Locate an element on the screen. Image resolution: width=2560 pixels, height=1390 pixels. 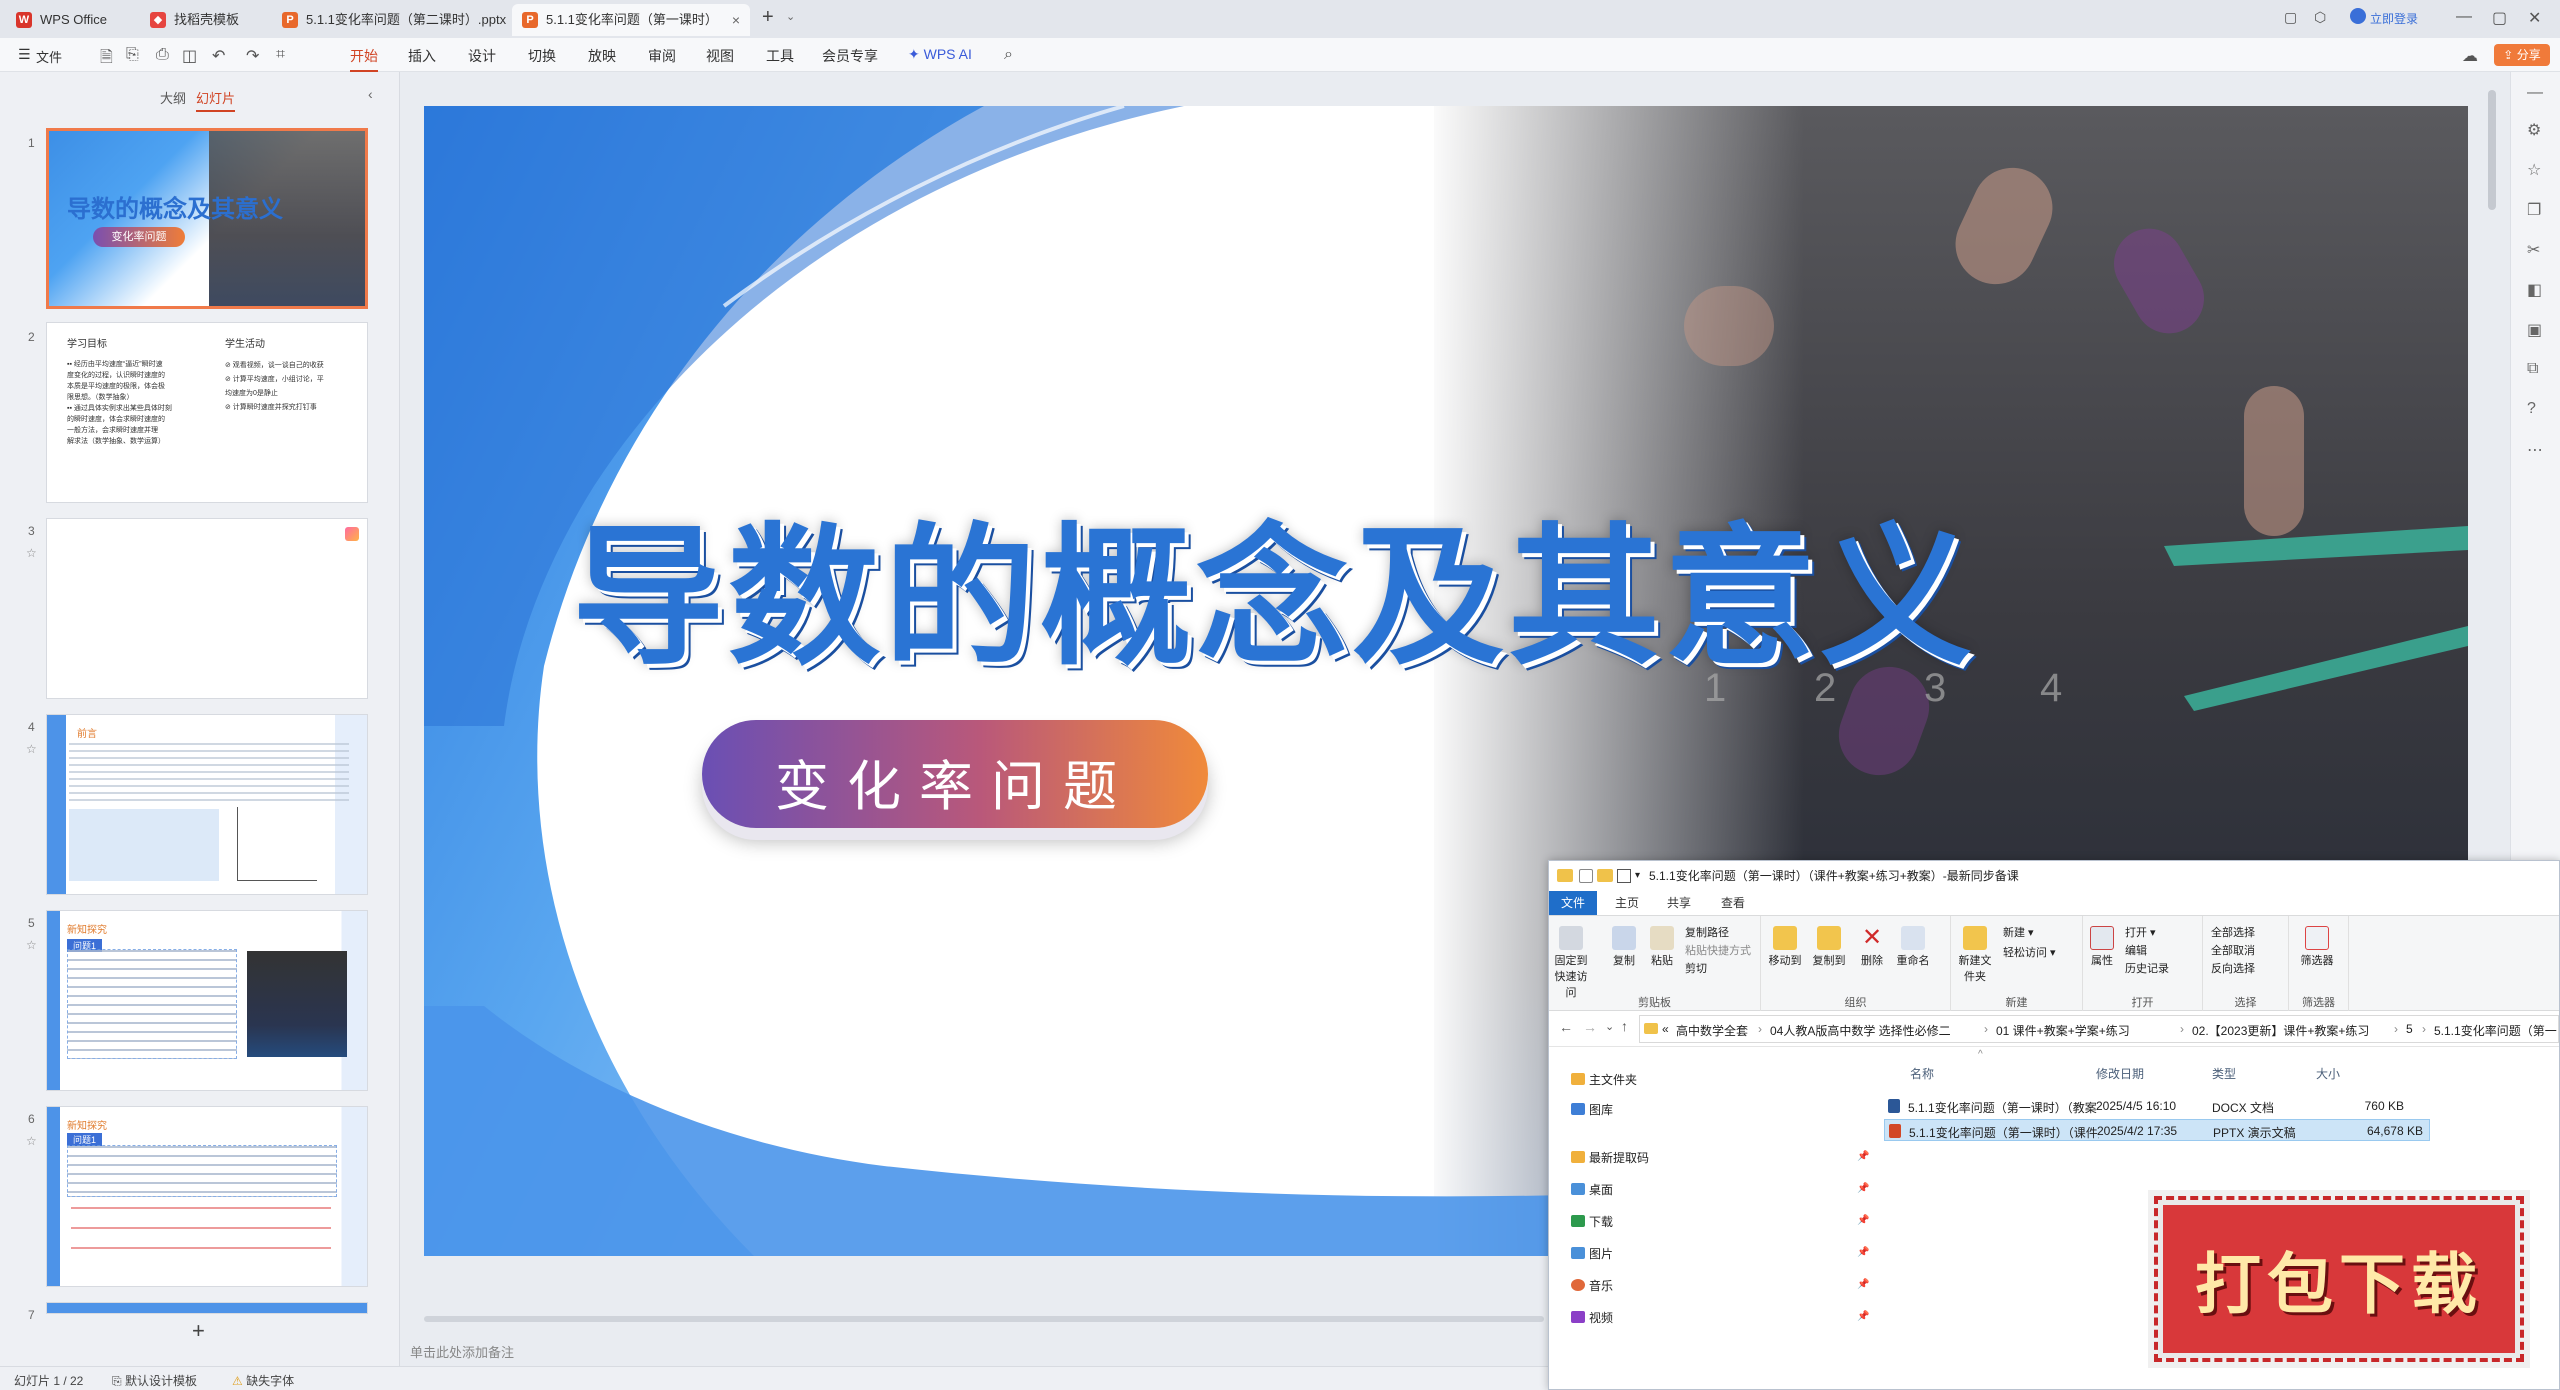
tab-docer: ◆ 找稻壳模板 is located at coordinates (205, 20).